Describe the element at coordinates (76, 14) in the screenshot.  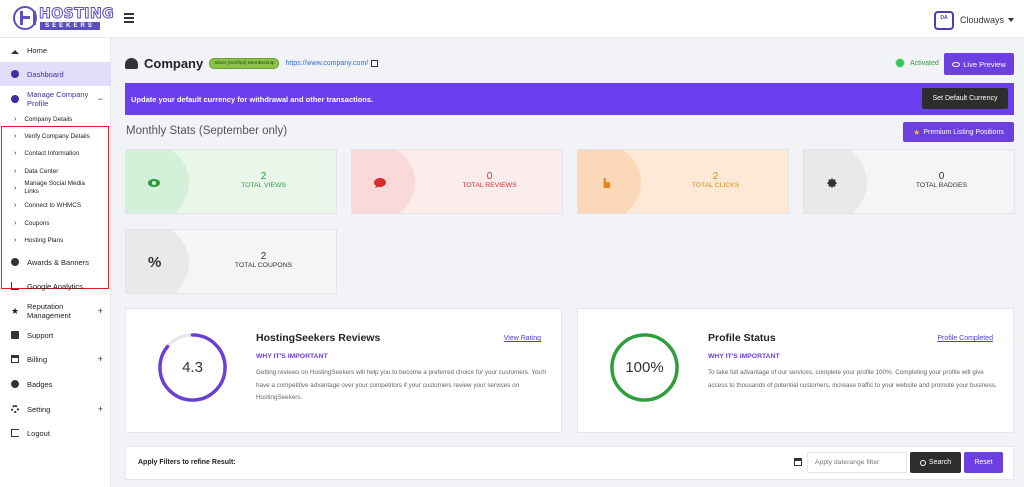
I see `logo-wordmark: HOSTING` at that location.